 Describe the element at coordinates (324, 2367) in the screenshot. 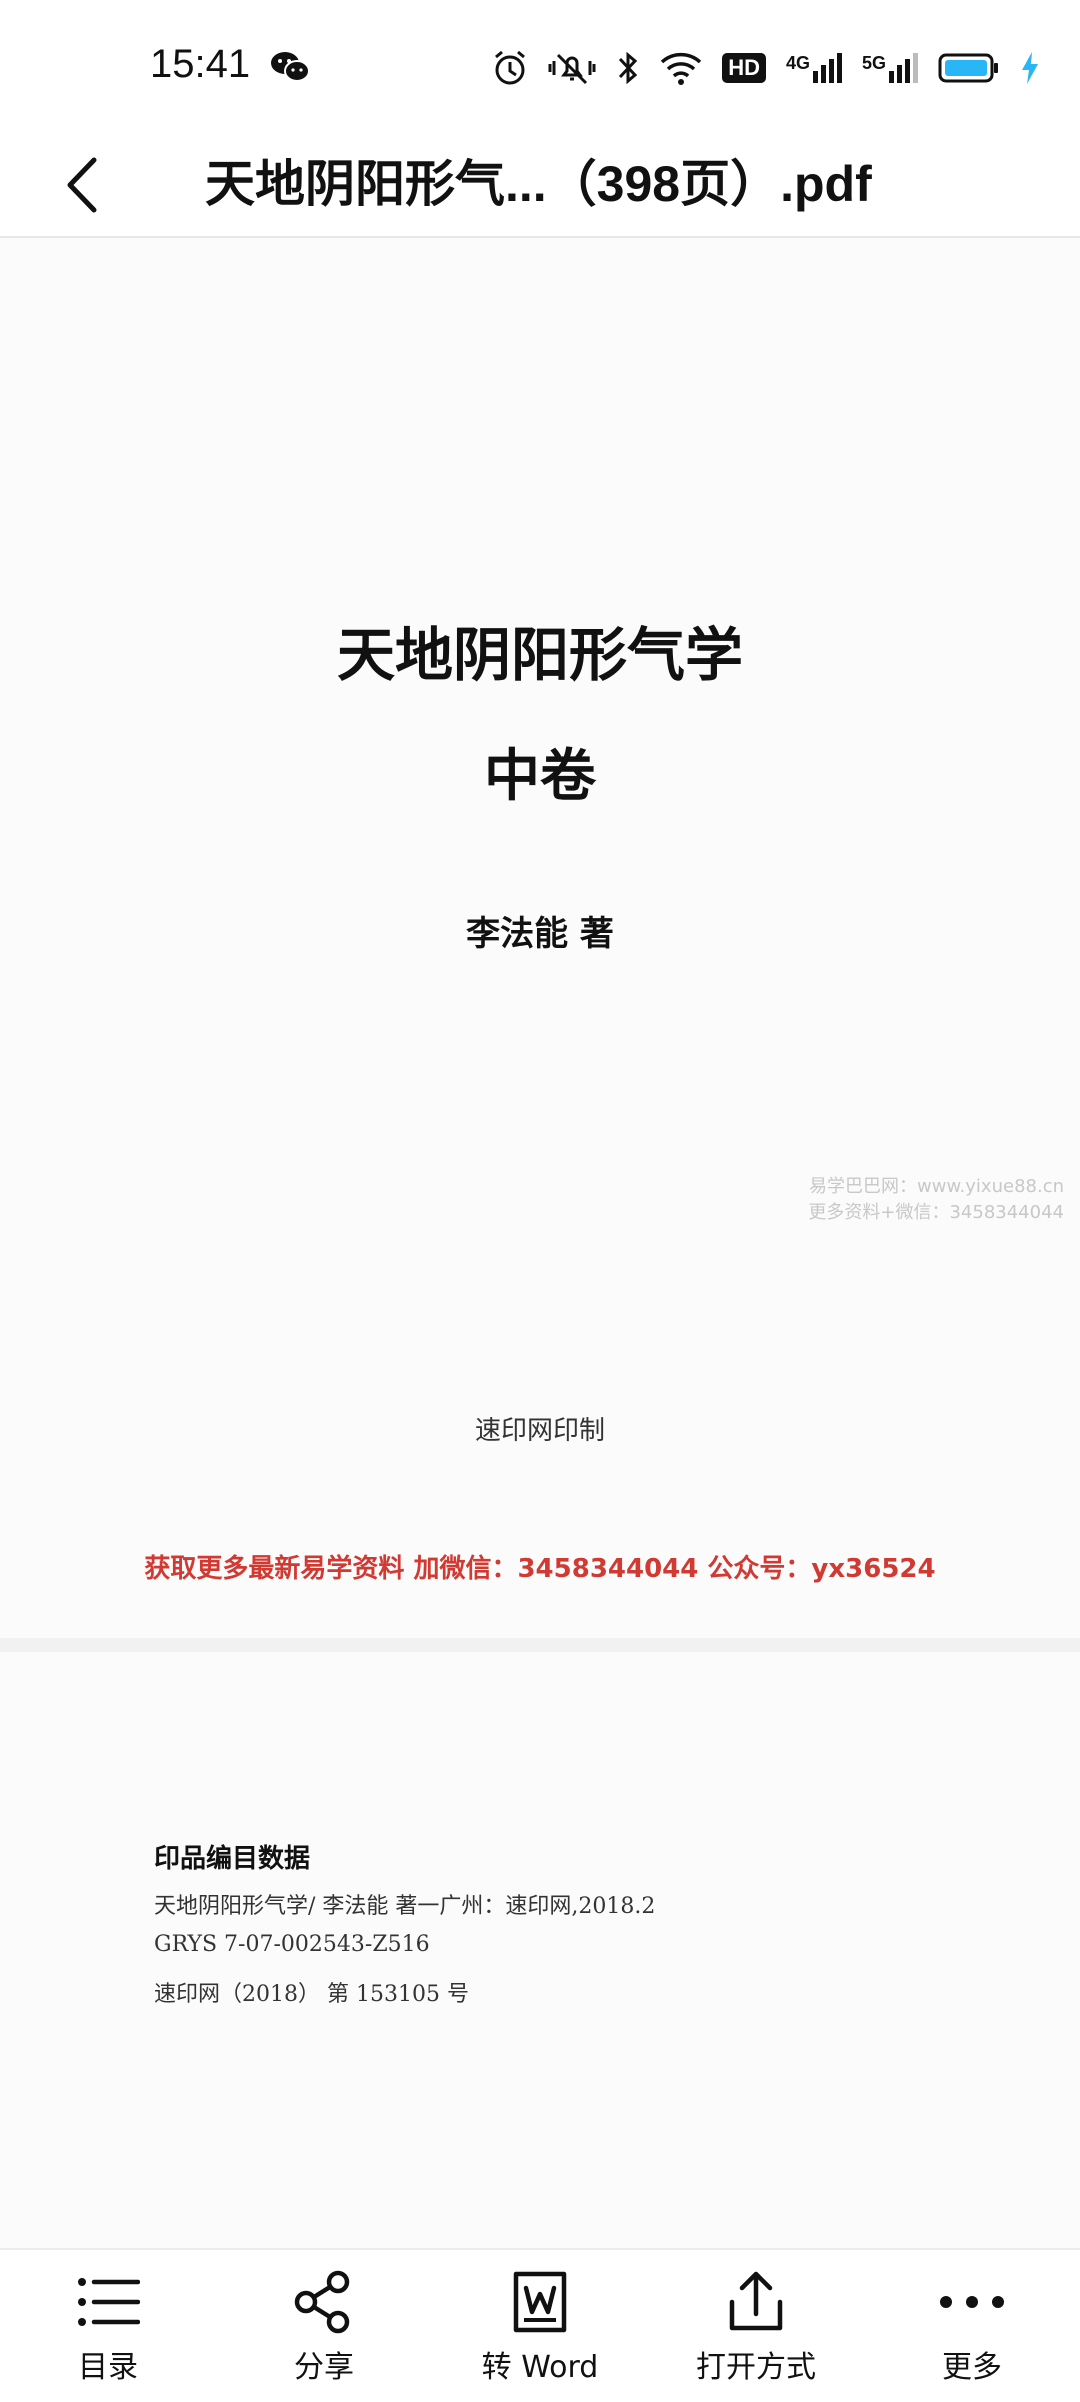

I see `share-label: 分享` at that location.